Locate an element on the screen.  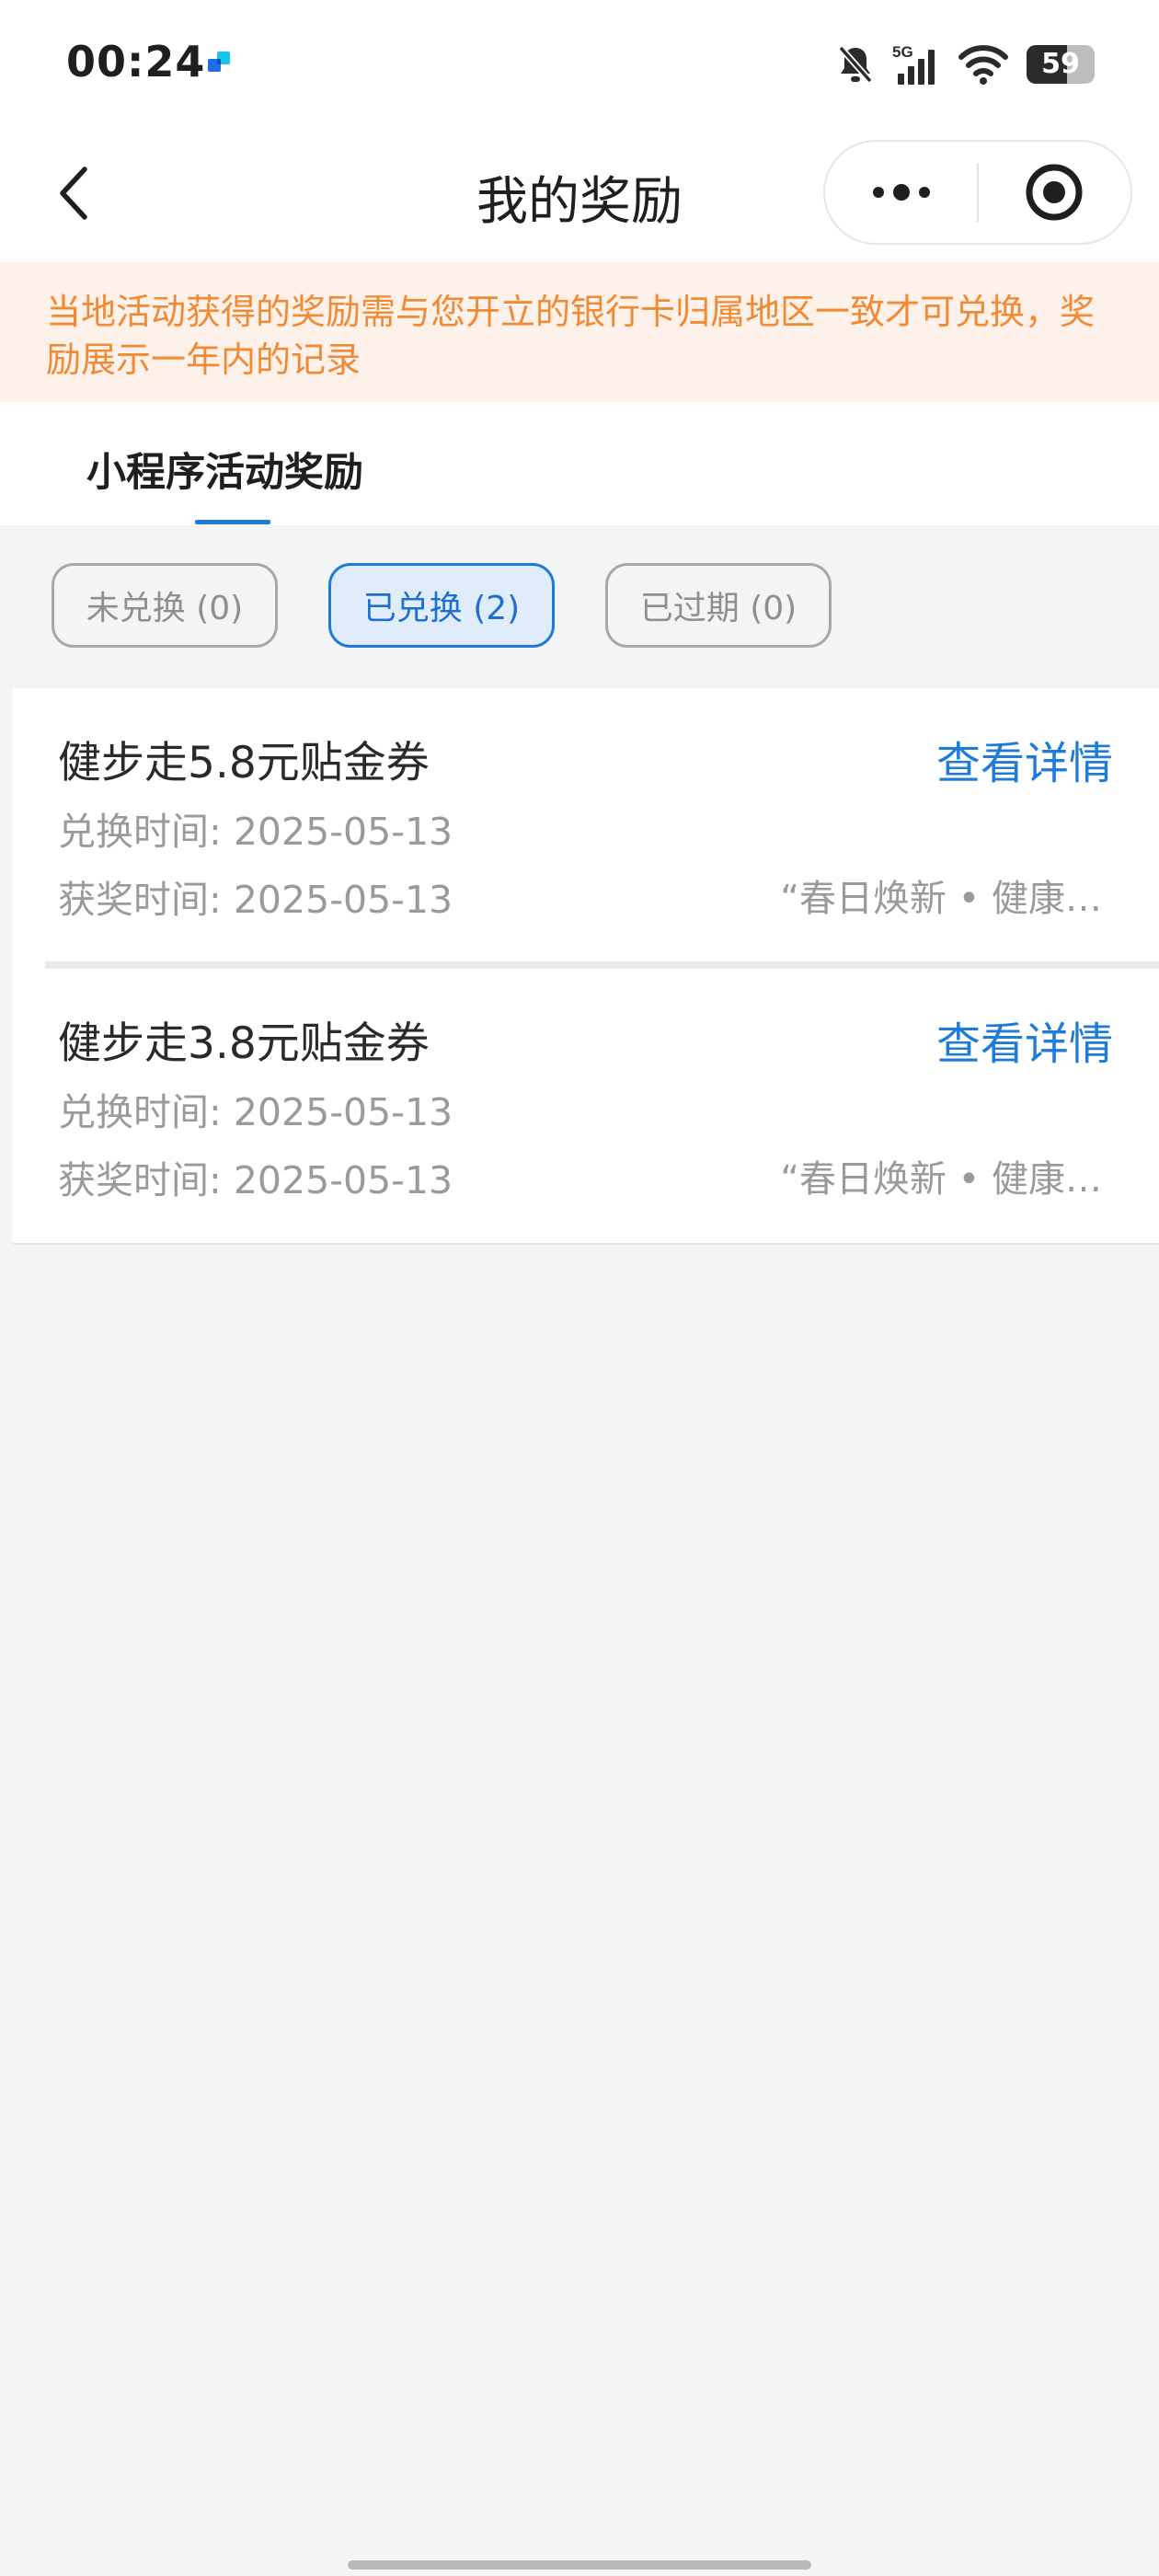
filter-expired: 已过期 (0) is located at coordinates (718, 605).